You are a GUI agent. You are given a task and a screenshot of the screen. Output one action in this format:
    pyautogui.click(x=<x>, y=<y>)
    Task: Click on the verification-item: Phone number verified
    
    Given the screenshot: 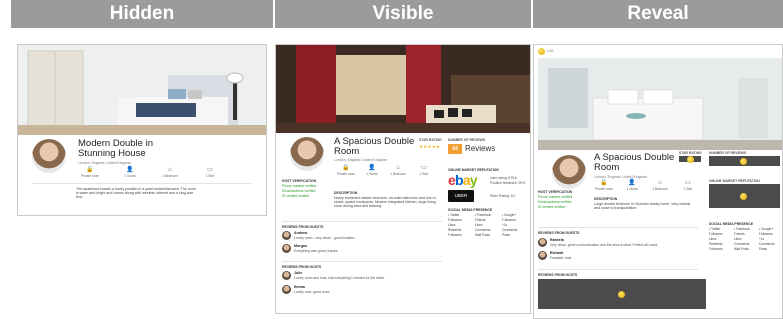 What is the action you would take?
    pyautogui.click(x=555, y=197)
    